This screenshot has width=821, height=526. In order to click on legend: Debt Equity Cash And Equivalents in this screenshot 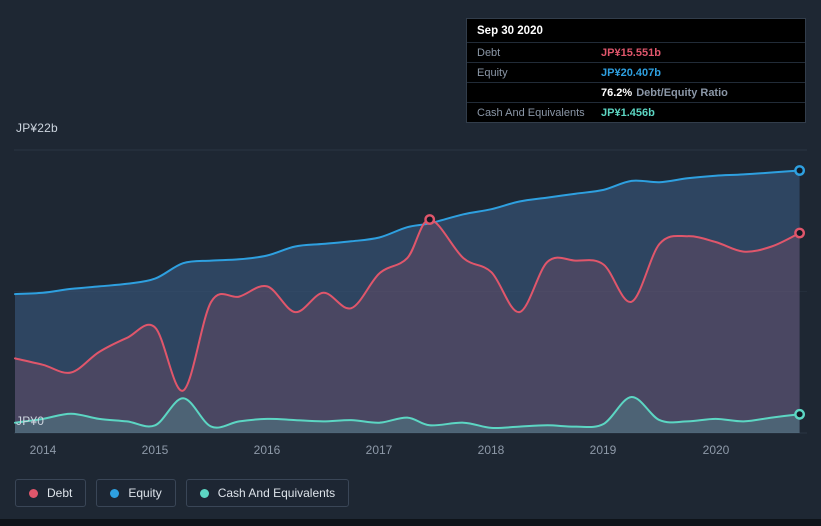, I will do `click(182, 493)`.